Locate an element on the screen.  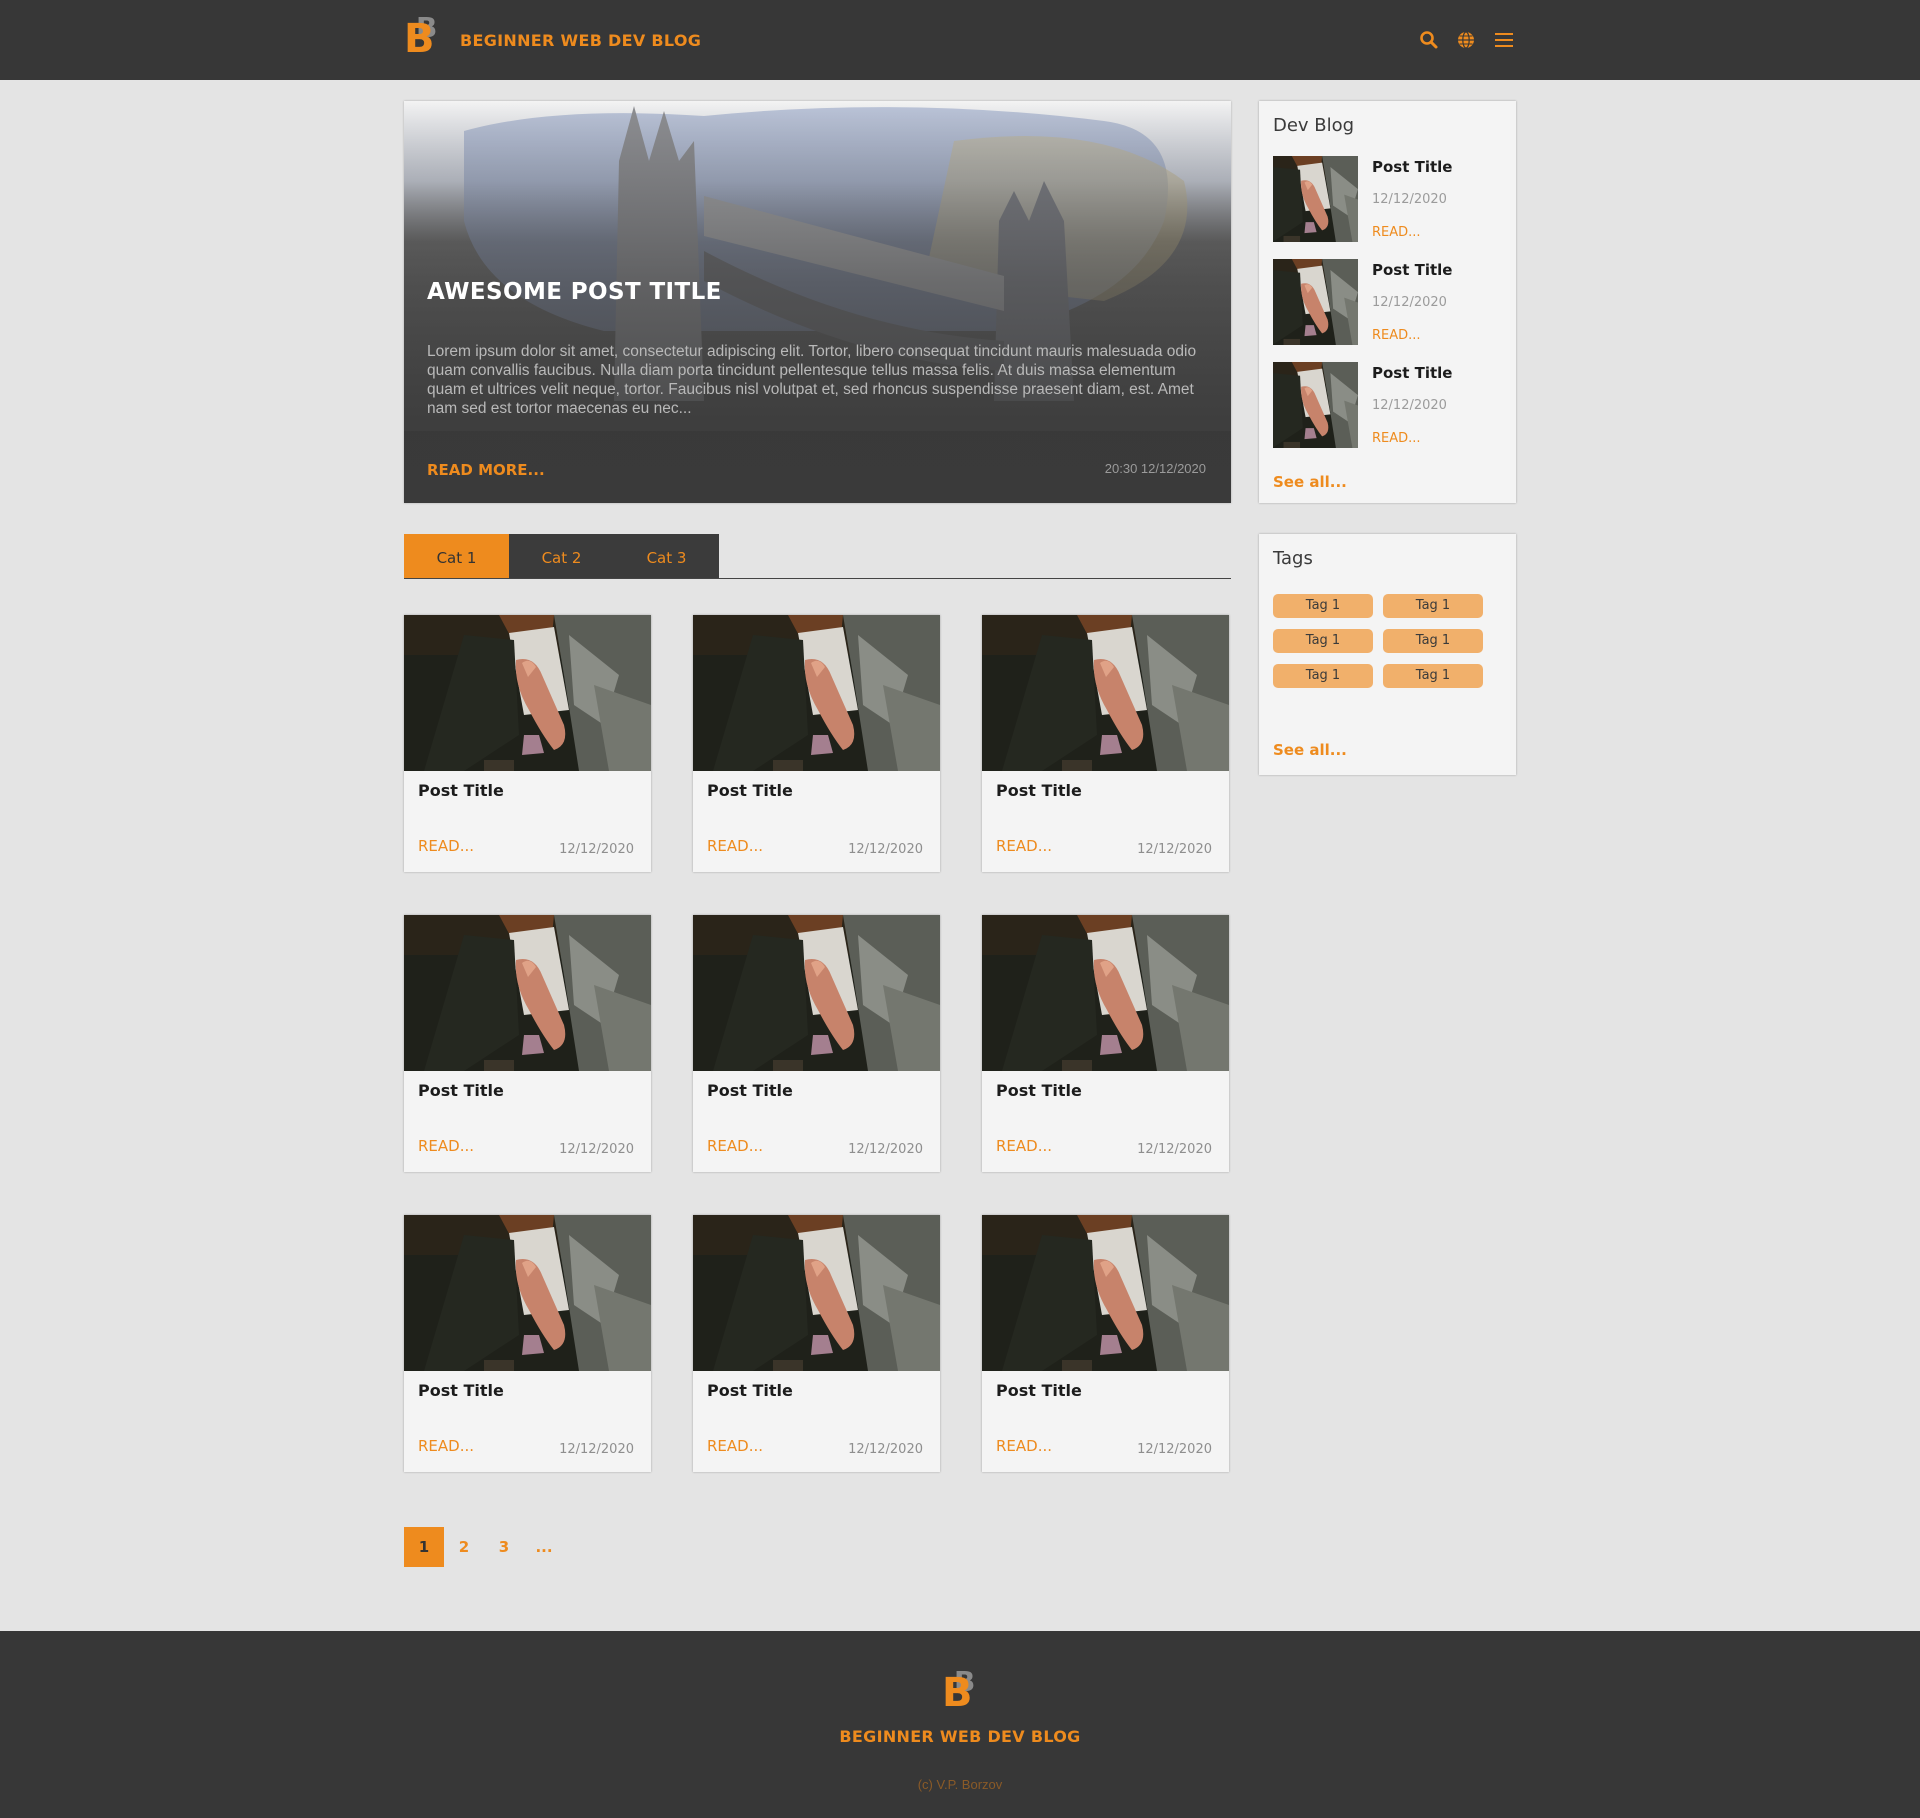
footer-copyright: (c) V.P. Borzov is located at coordinates (960, 1784).